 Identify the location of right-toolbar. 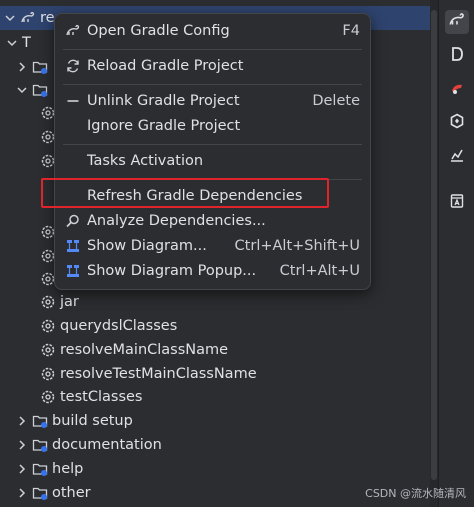
(456, 253).